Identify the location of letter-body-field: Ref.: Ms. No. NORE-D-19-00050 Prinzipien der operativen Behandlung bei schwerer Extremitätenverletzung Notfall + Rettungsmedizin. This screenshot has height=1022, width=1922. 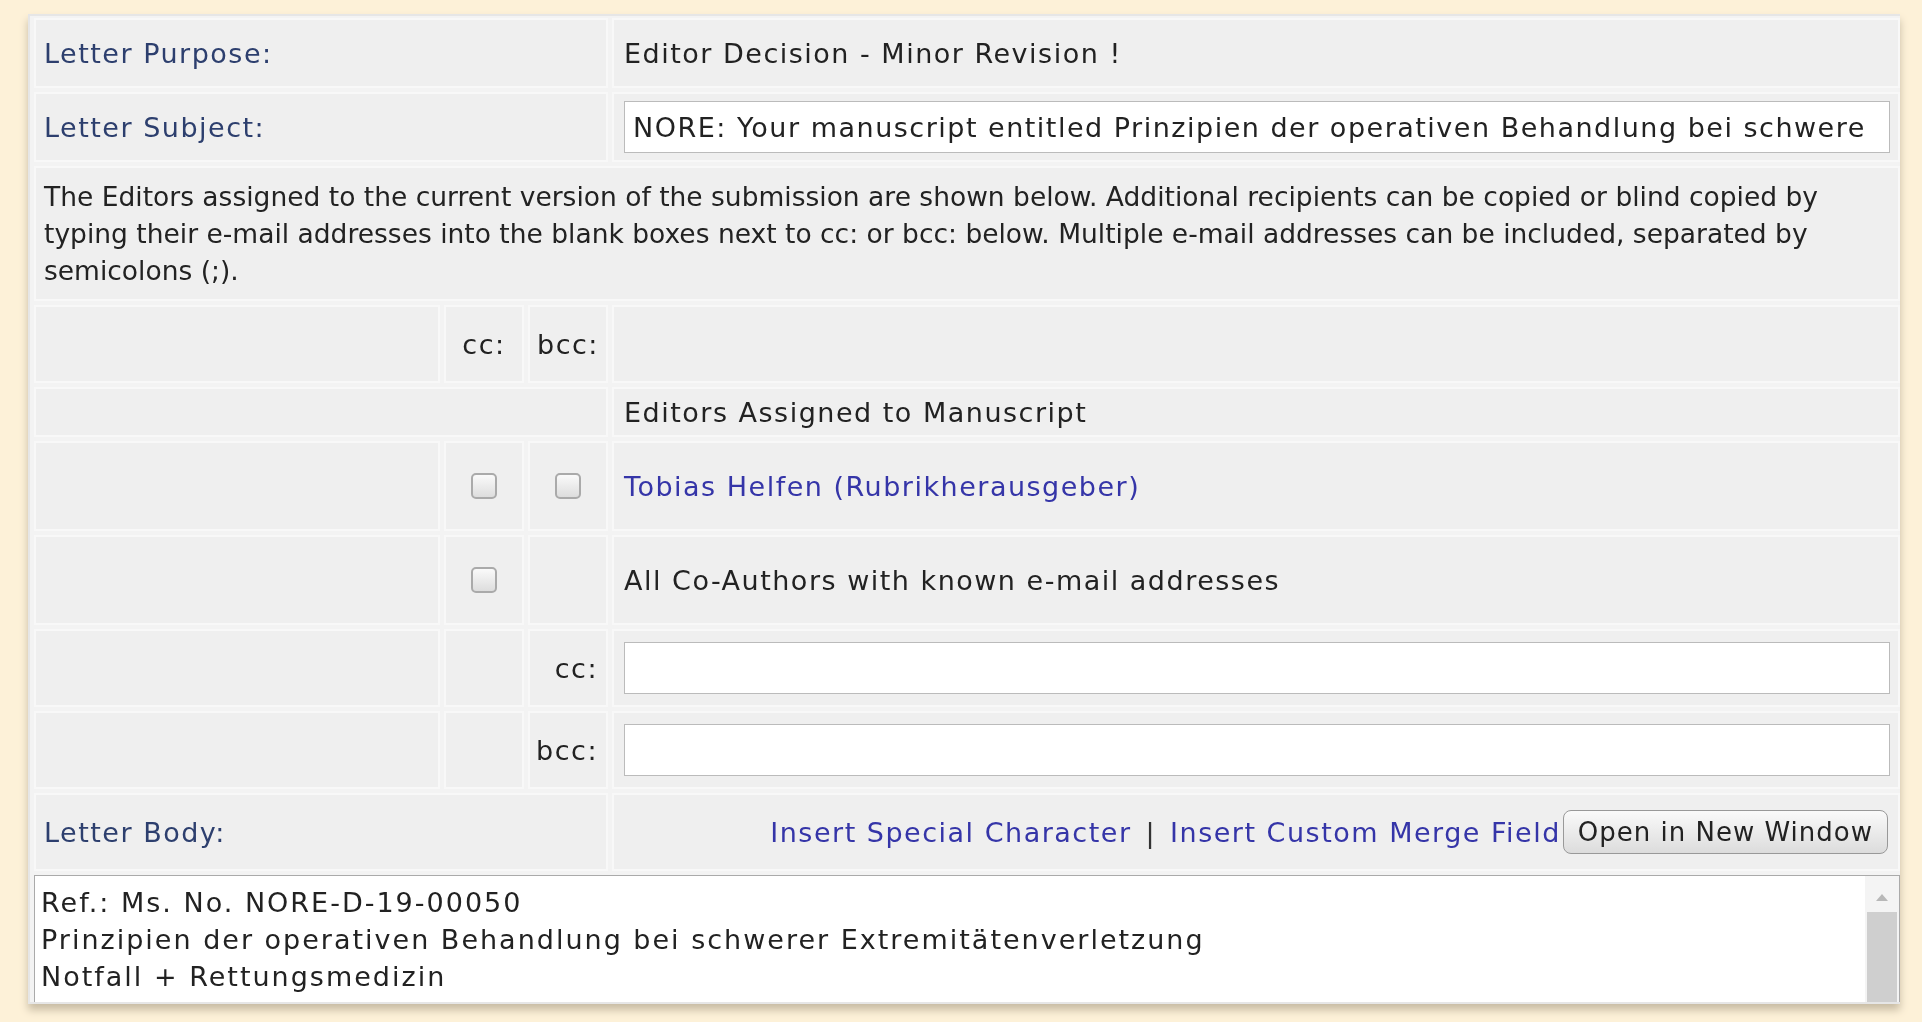
(967, 938).